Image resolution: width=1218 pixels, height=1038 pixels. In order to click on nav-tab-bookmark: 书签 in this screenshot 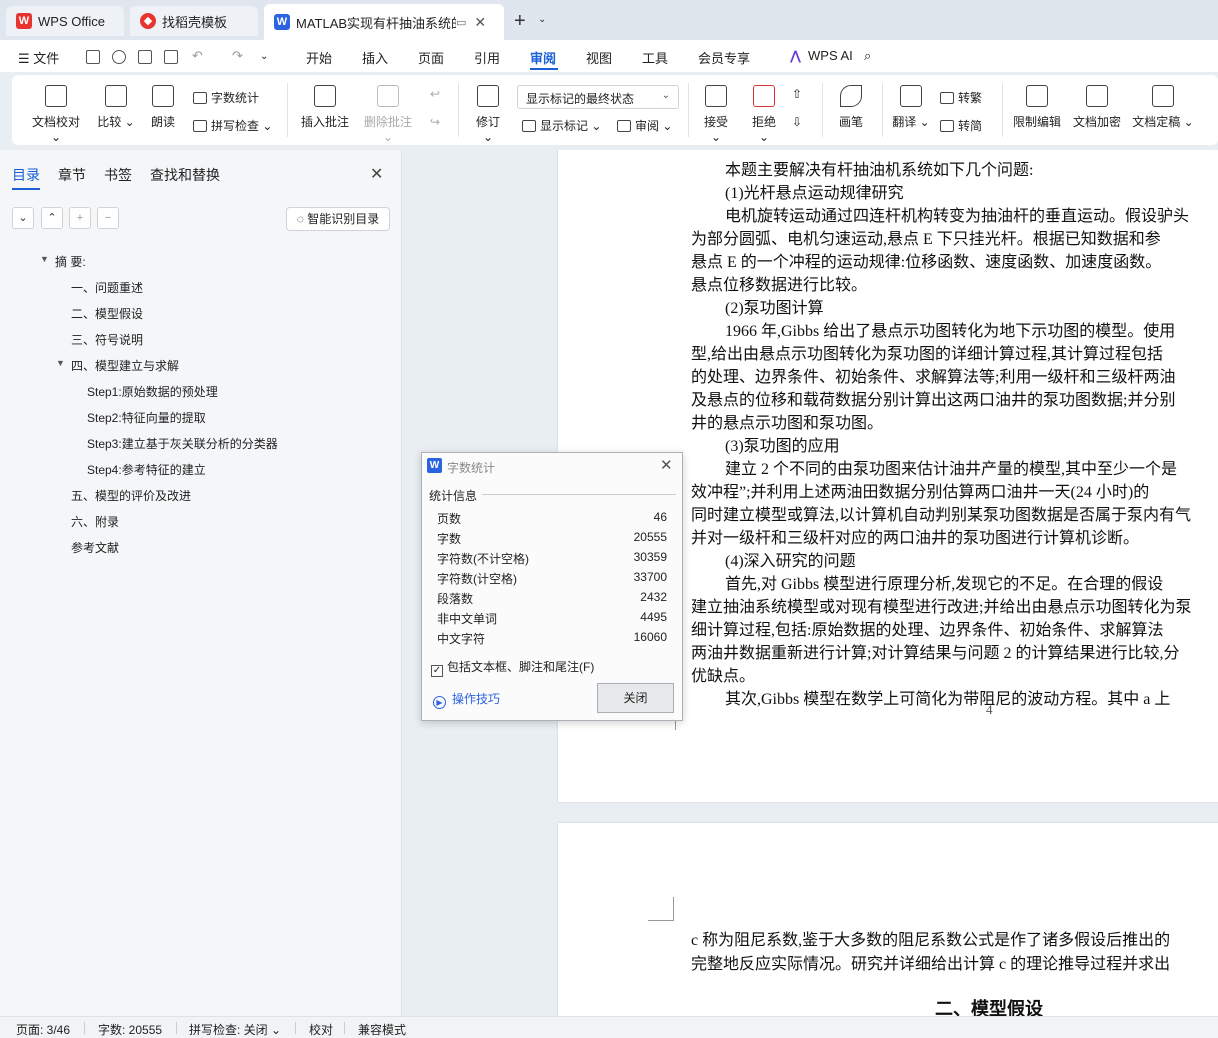, I will do `click(118, 175)`.